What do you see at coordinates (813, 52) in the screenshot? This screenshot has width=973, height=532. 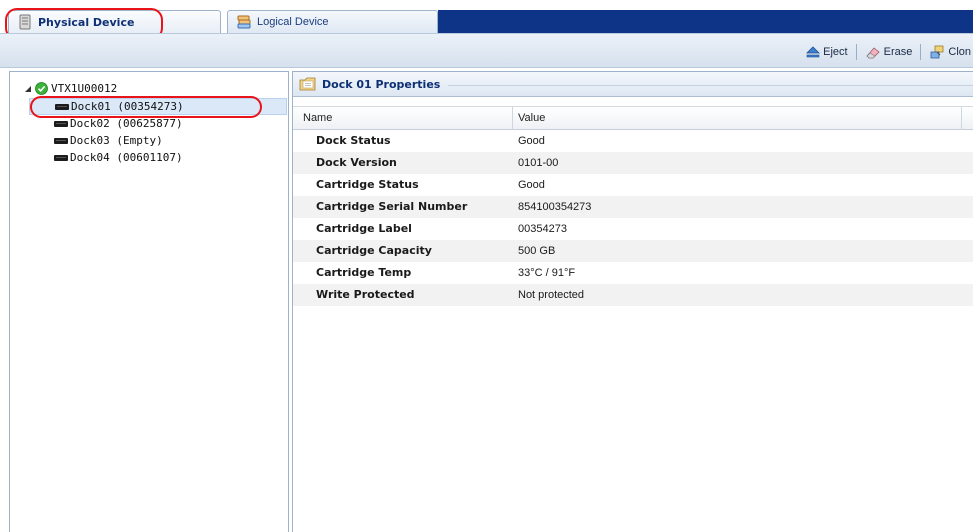 I see `eject-icon` at bounding box center [813, 52].